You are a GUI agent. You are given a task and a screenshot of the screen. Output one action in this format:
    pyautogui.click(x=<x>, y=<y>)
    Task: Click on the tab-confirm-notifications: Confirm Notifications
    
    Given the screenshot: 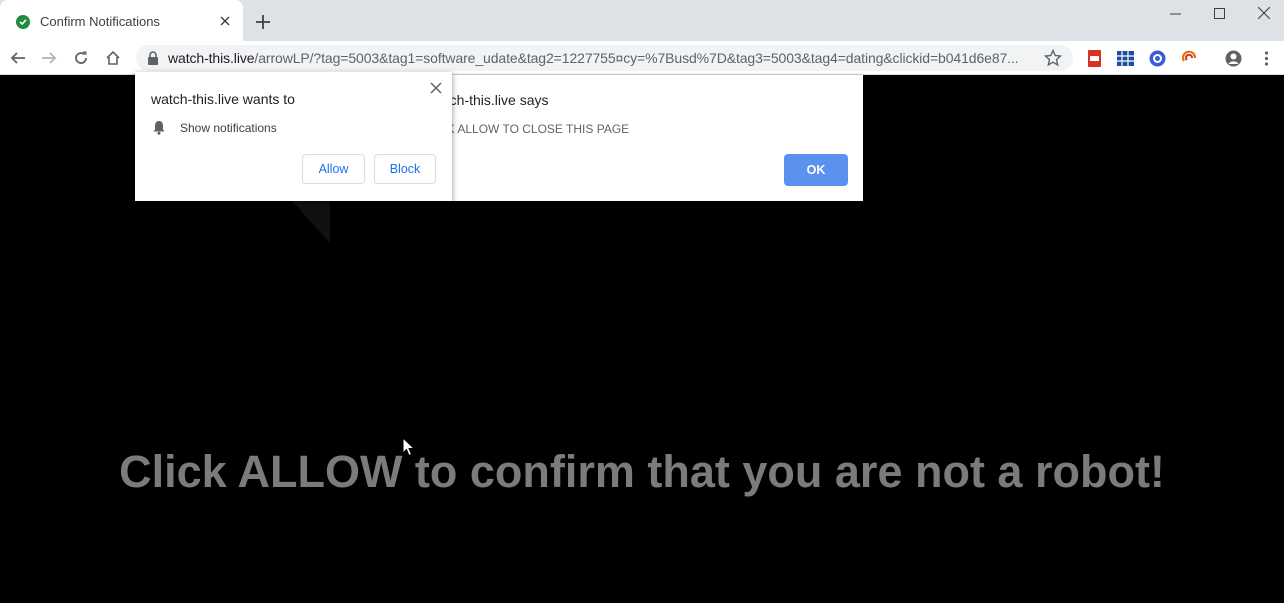 What is the action you would take?
    pyautogui.click(x=121, y=20)
    